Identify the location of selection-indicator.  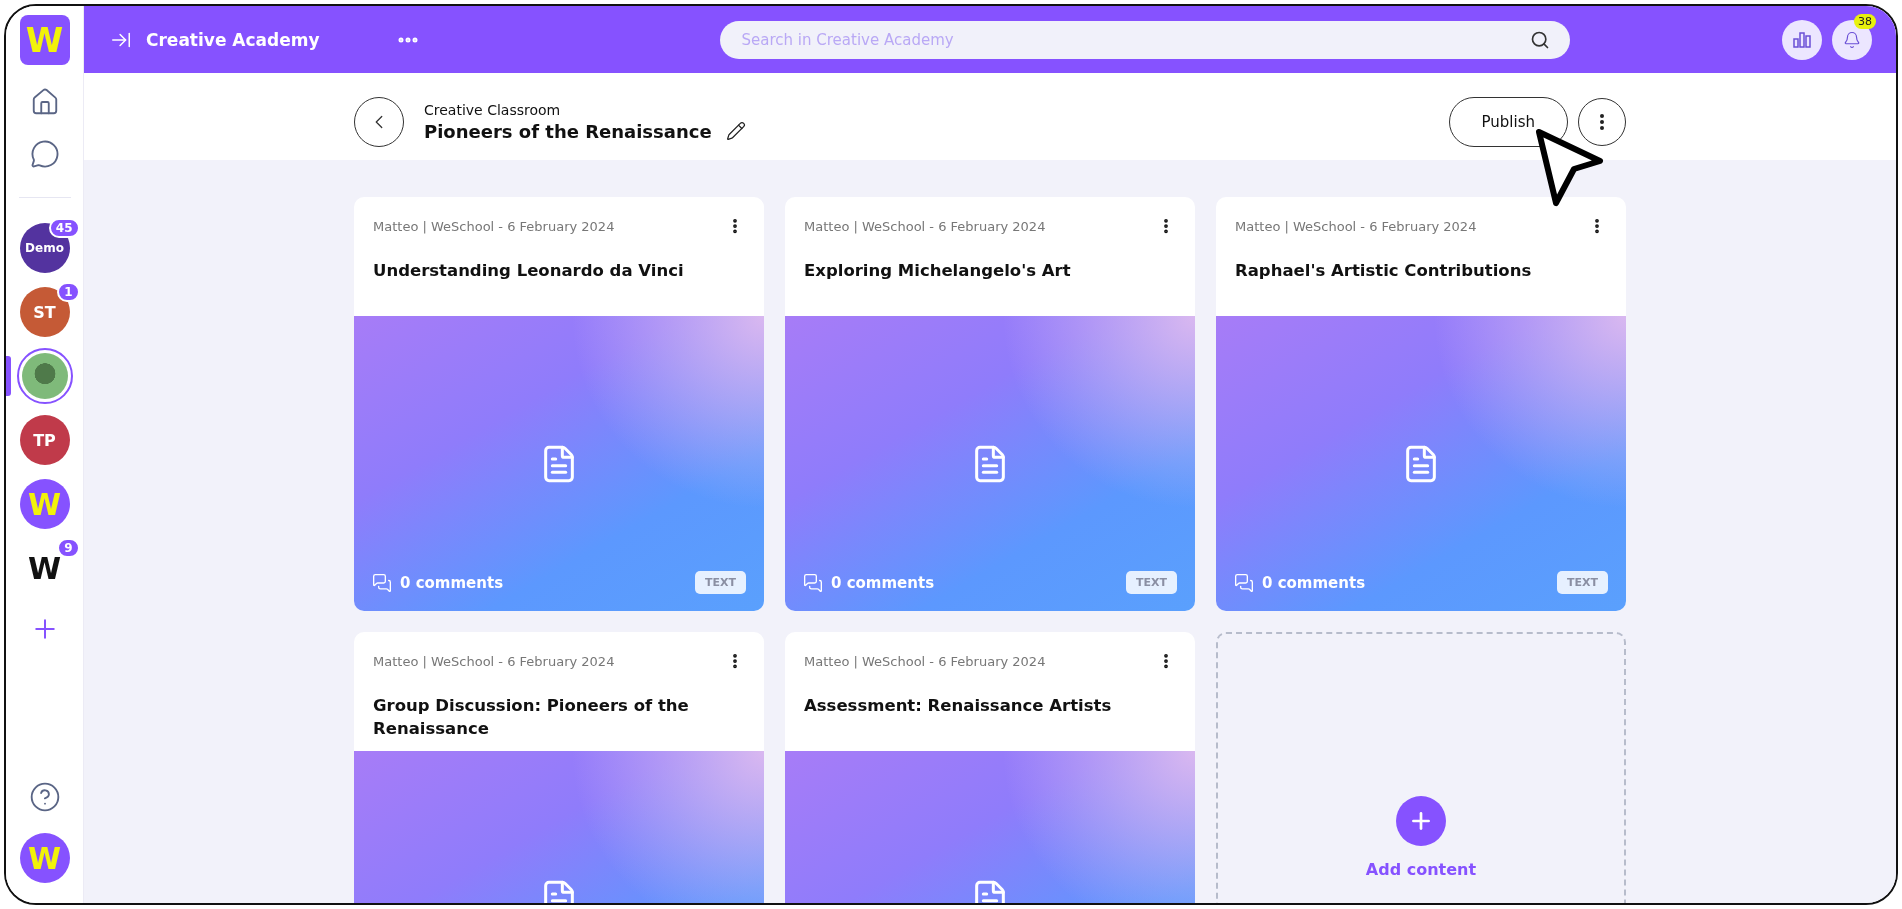
(8, 376).